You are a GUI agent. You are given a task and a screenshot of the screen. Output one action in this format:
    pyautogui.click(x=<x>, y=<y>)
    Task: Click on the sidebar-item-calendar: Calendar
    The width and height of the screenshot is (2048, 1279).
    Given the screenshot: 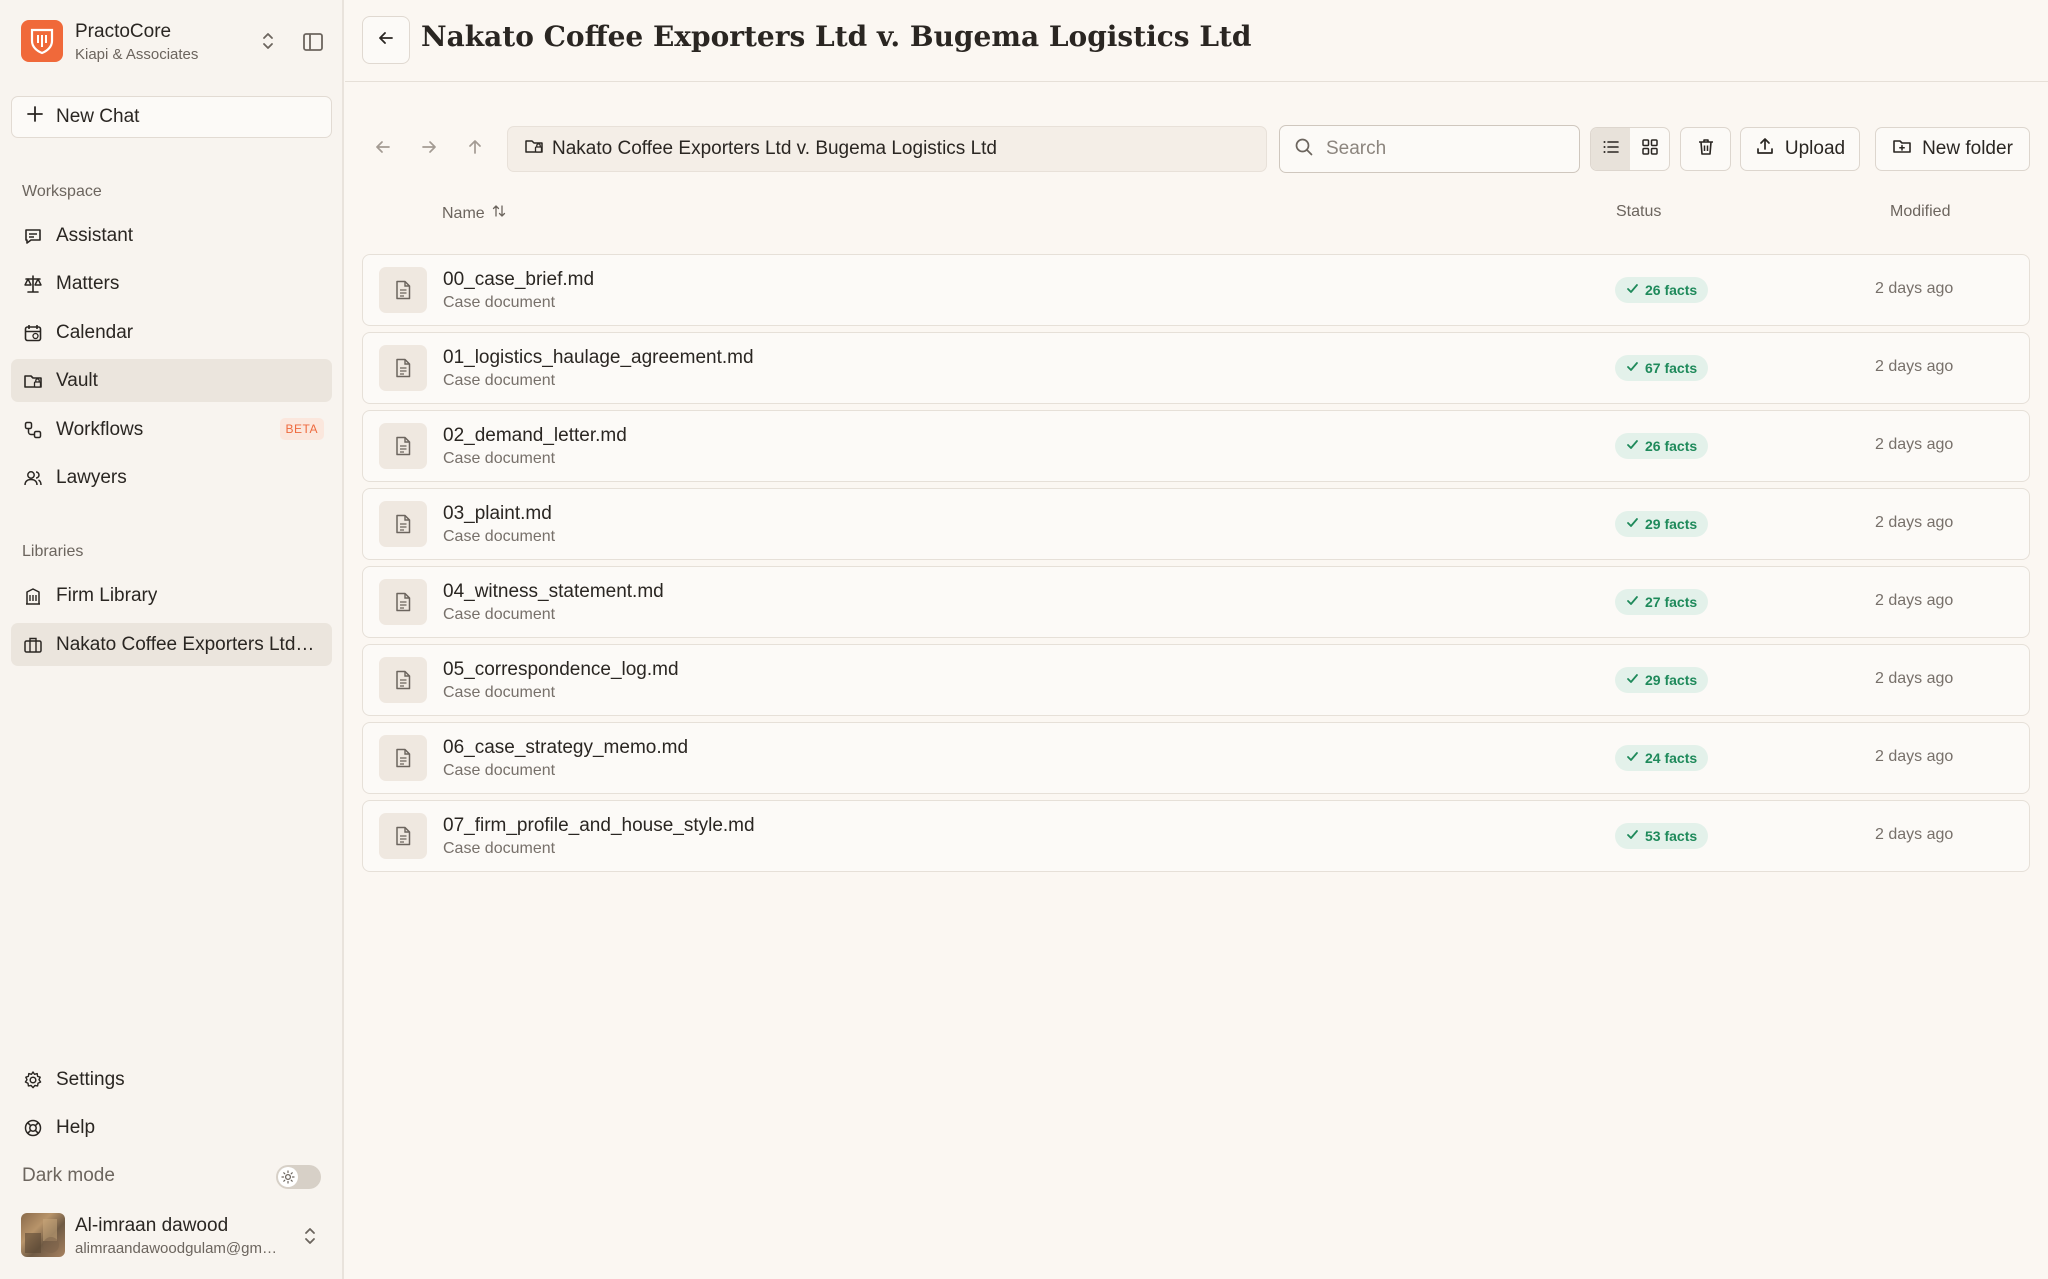 What is the action you would take?
    pyautogui.click(x=171, y=332)
    